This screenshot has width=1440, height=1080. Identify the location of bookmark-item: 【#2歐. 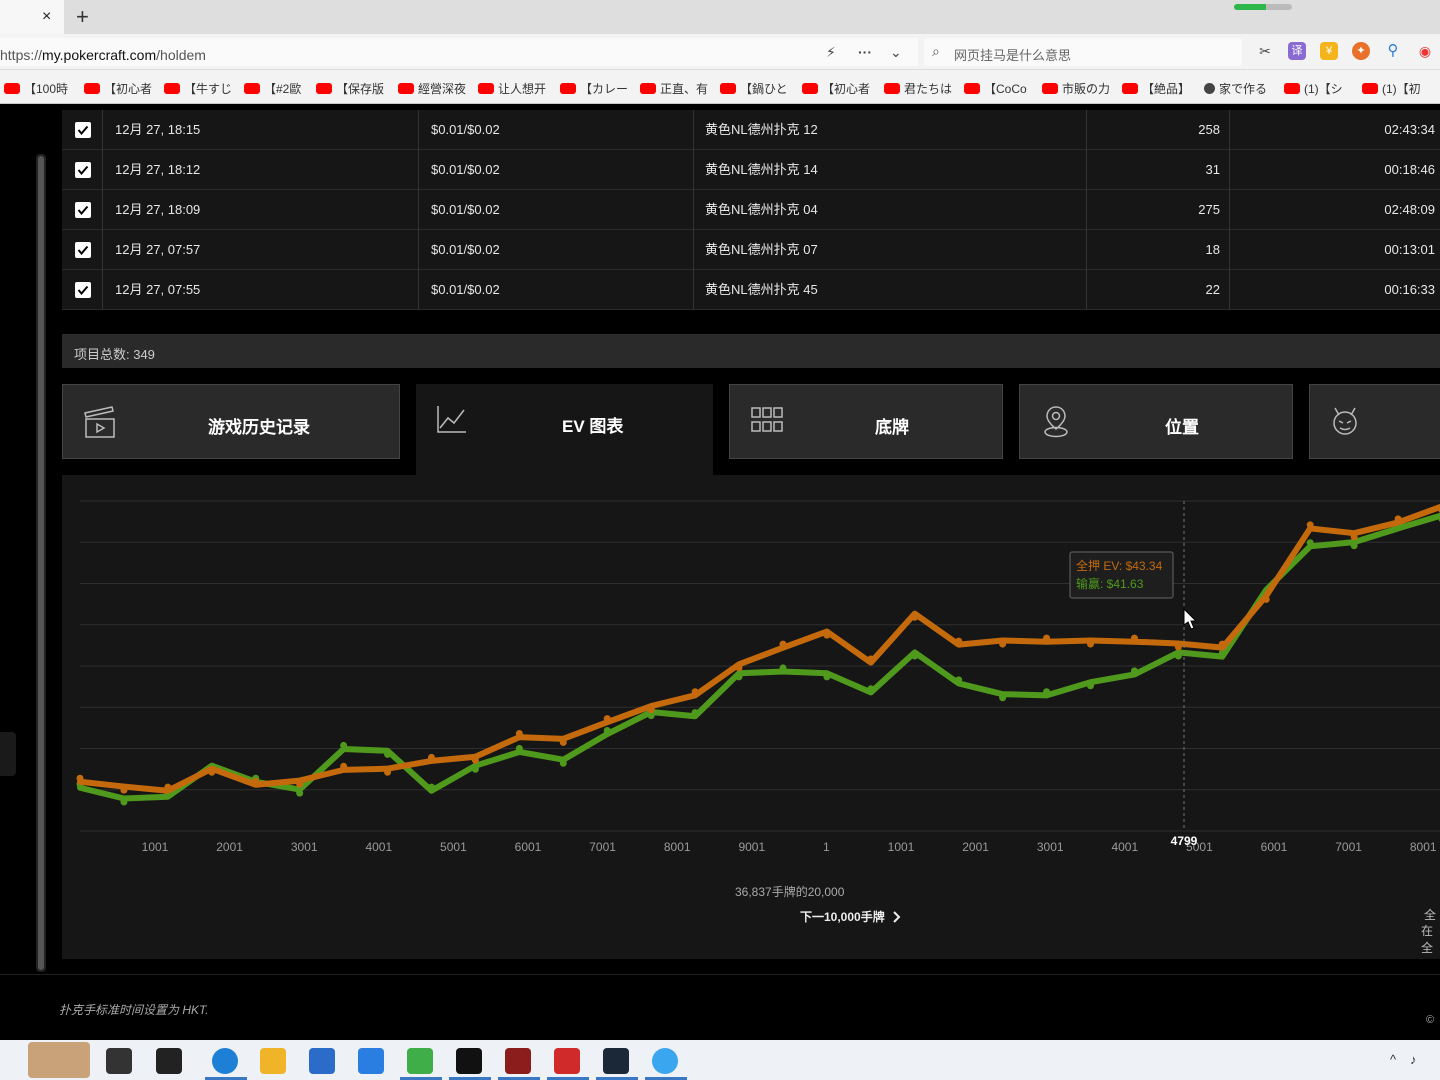
(272, 88).